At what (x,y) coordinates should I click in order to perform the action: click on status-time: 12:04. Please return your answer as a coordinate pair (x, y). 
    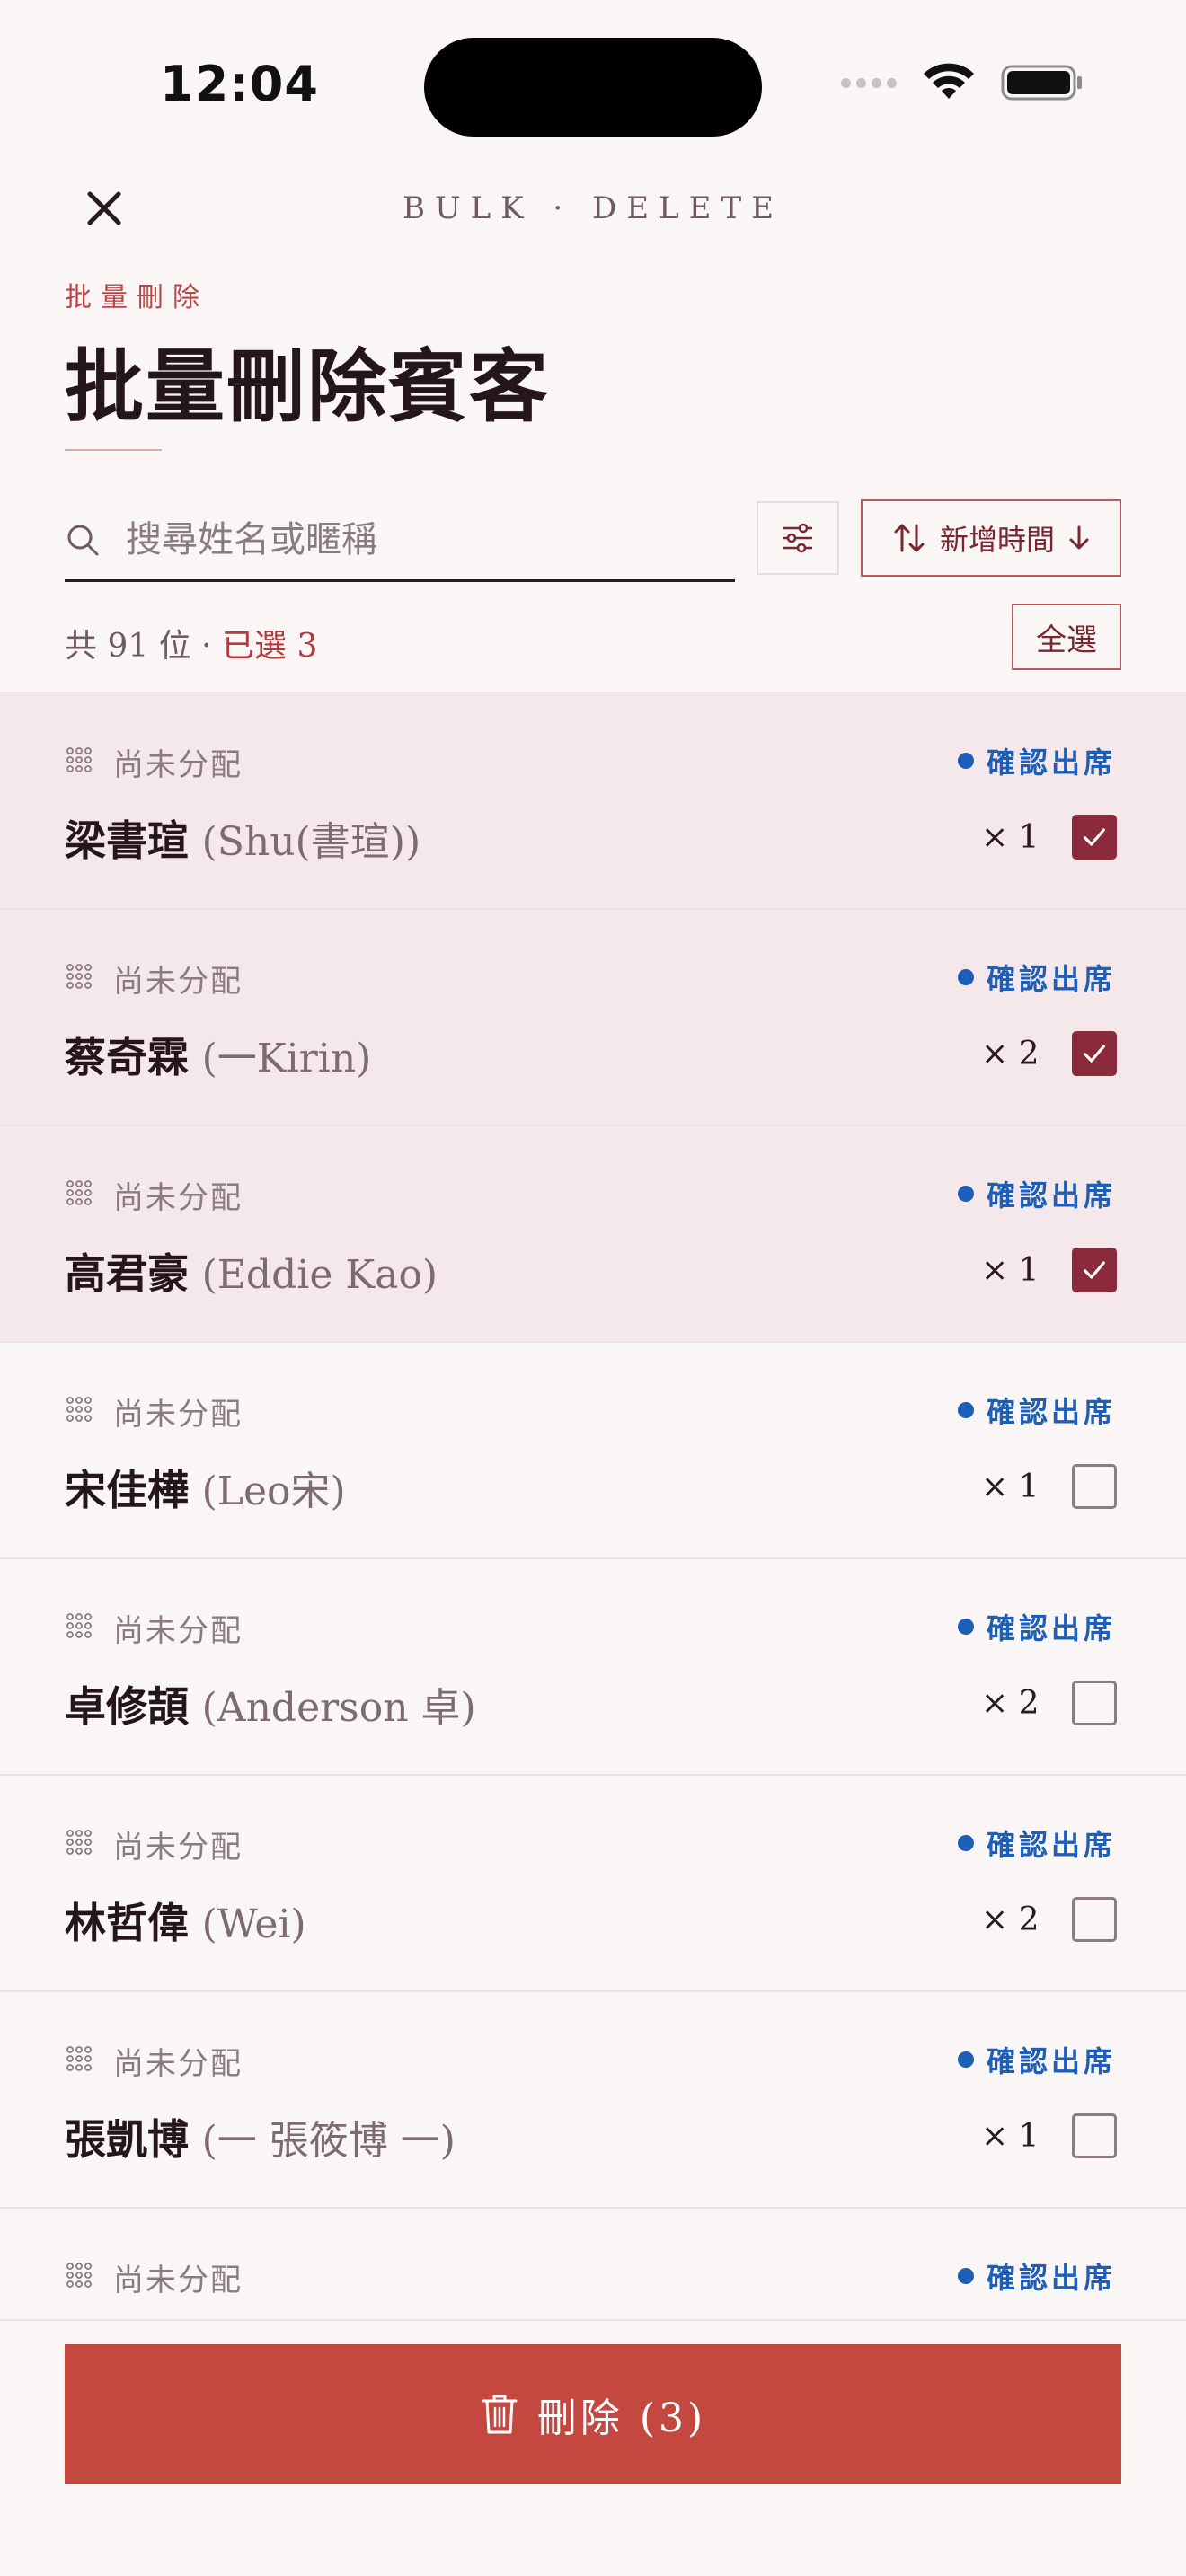
    Looking at the image, I should click on (239, 84).